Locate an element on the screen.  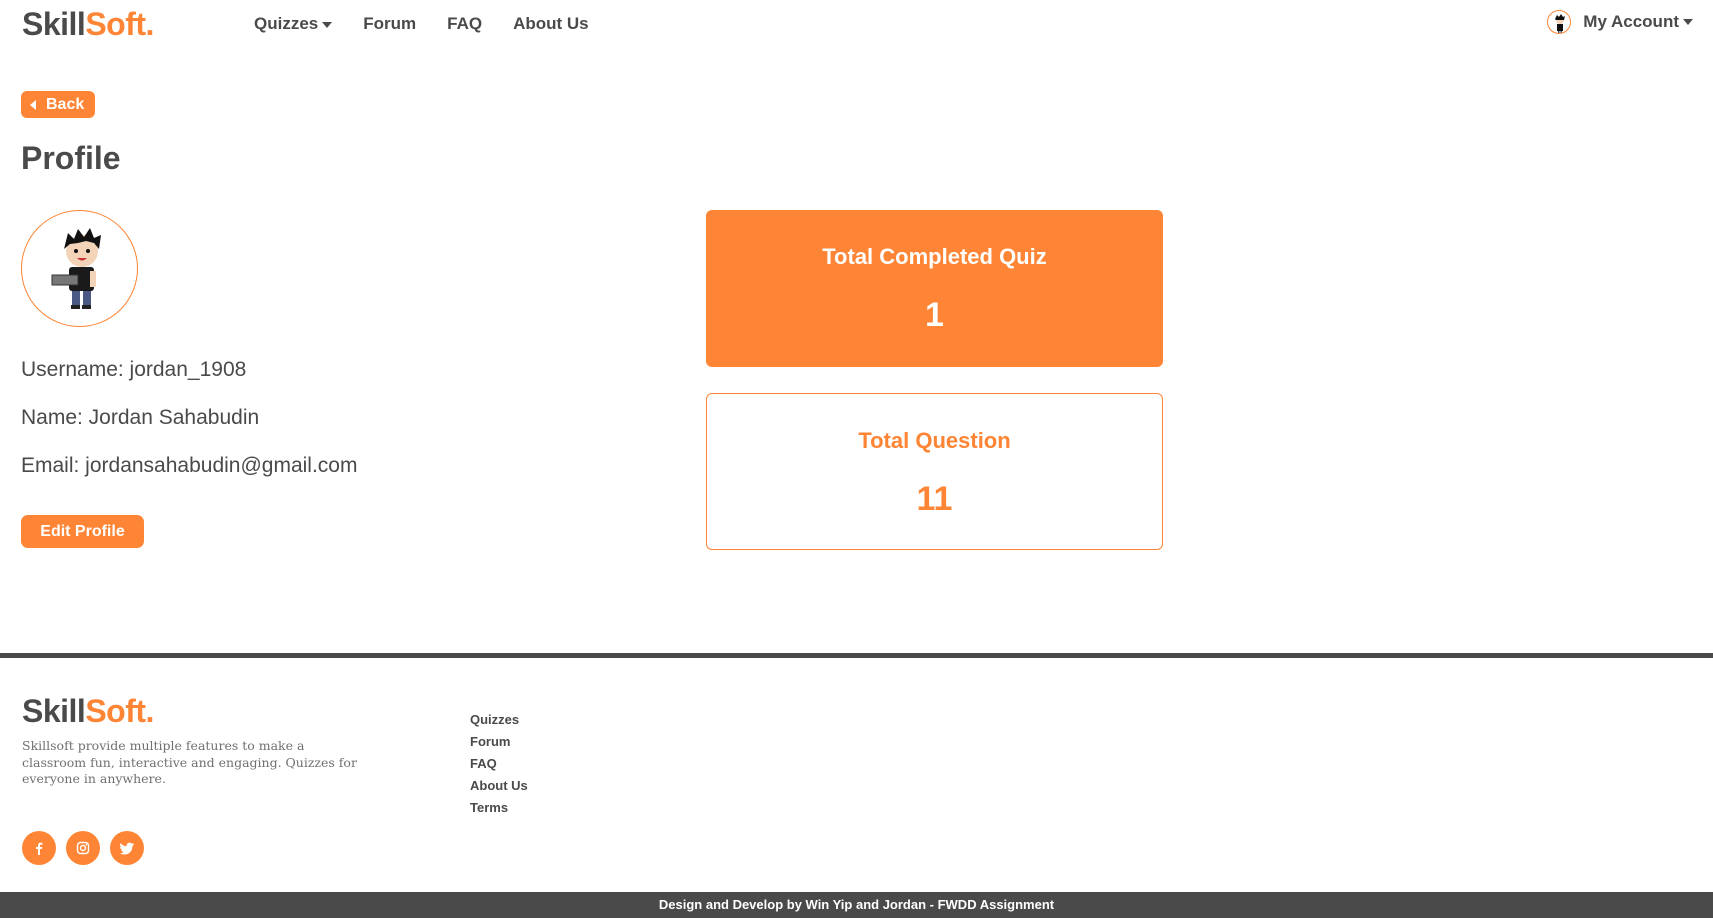
brand-logo: SkillSoft. is located at coordinates (88, 24).